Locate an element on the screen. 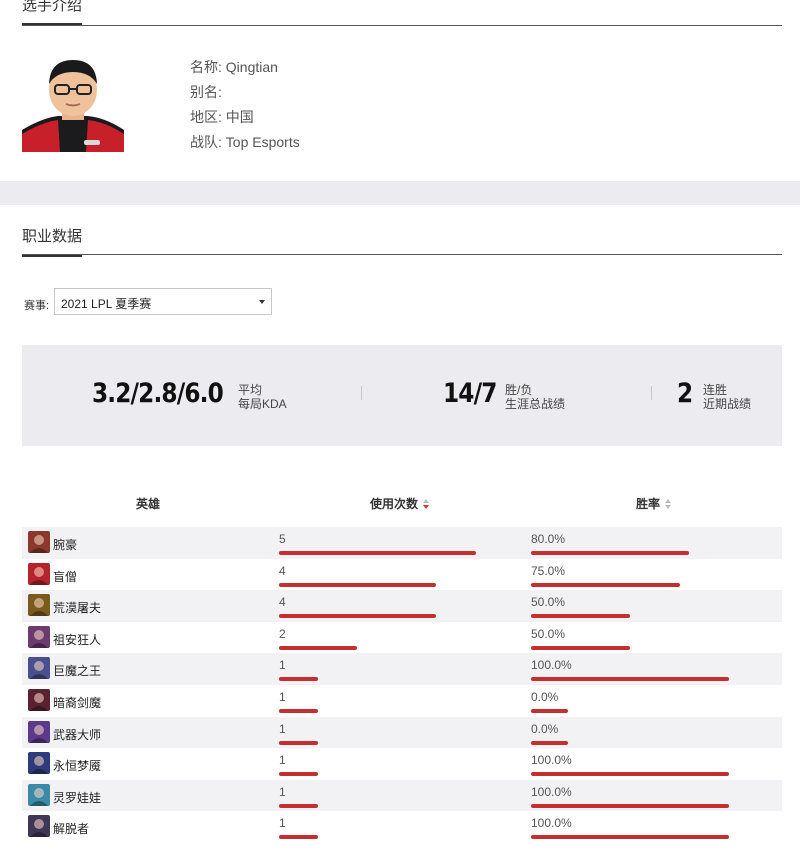 The width and height of the screenshot is (800, 857). hero-trundle-icon is located at coordinates (39, 668).